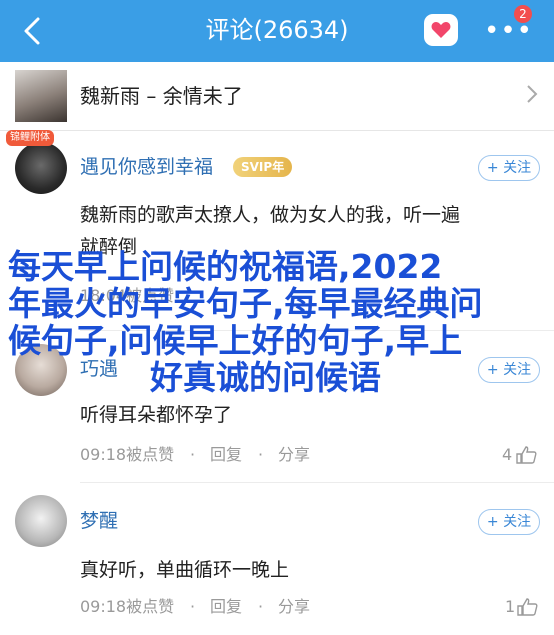 This screenshot has height=635, width=554. I want to click on message-button, so click(441, 30).